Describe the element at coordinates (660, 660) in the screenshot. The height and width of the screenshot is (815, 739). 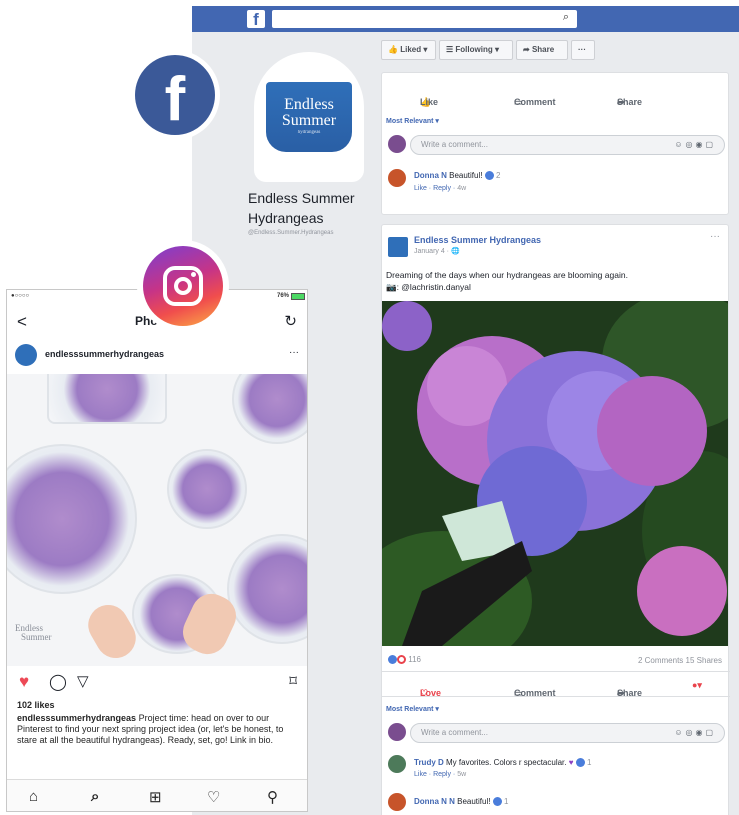
I see `comments-count-link: 2 Comments` at that location.